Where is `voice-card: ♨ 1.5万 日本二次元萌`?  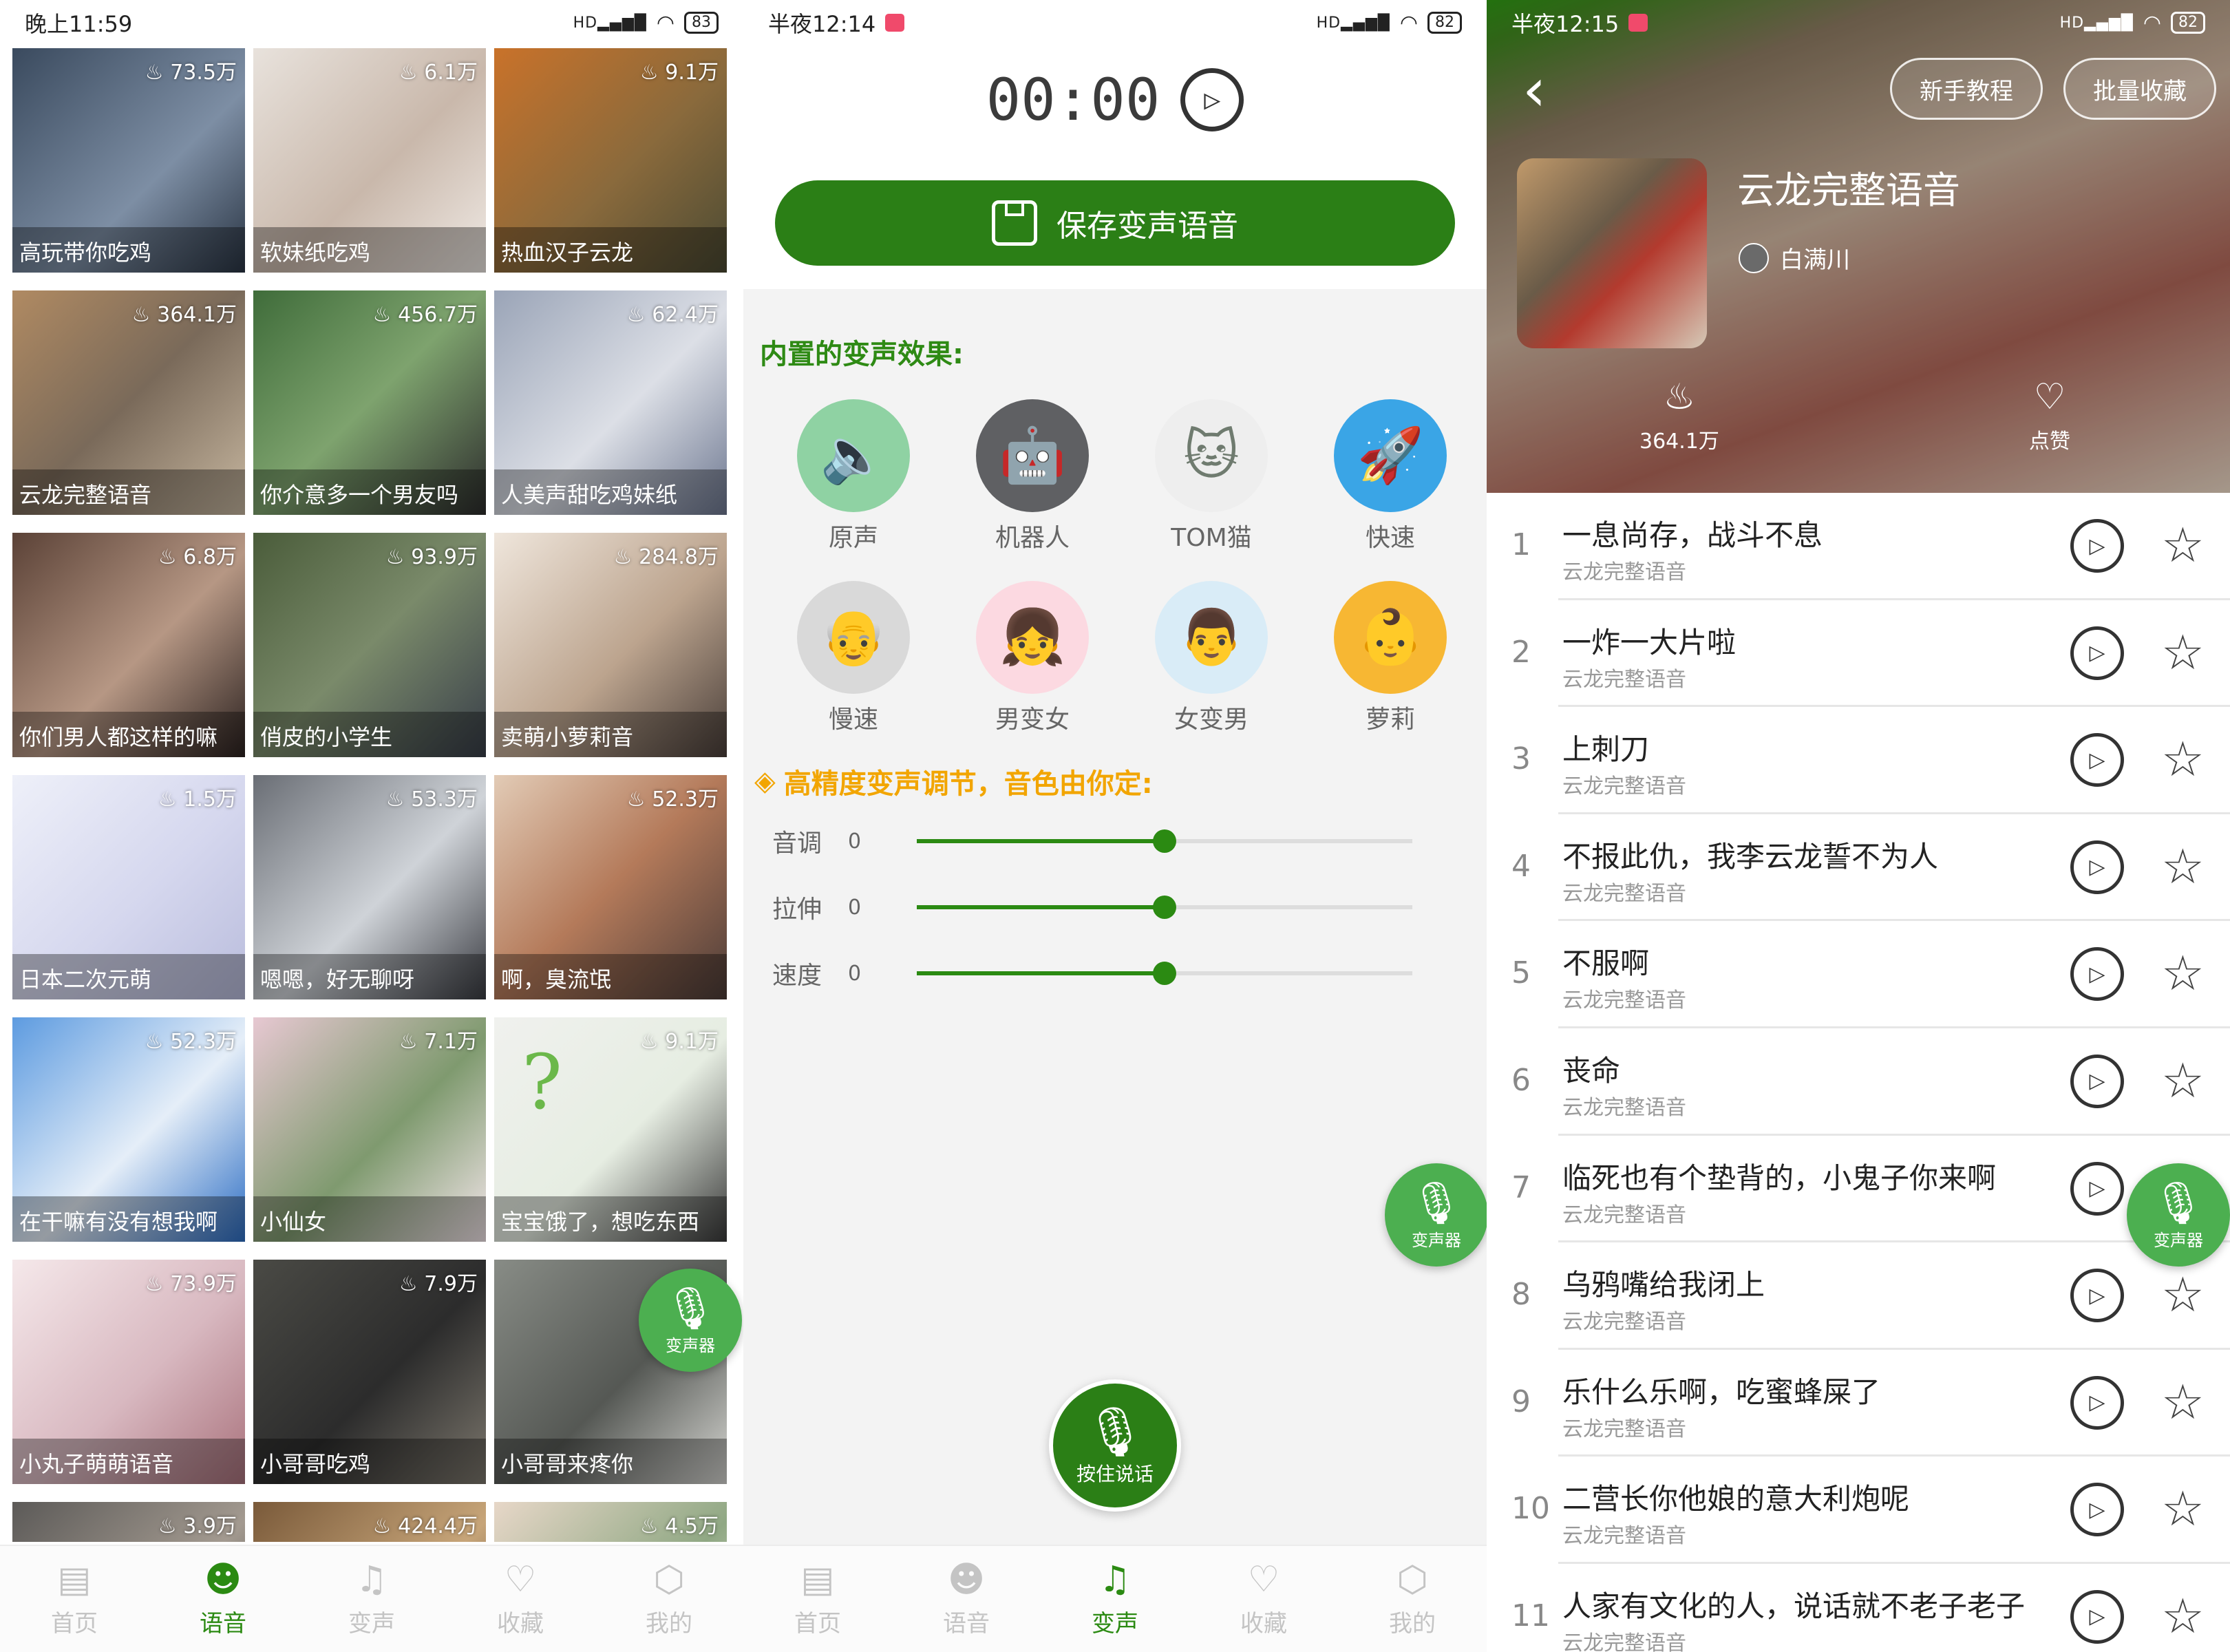 voice-card: ♨ 1.5万 日本二次元萌 is located at coordinates (128, 887).